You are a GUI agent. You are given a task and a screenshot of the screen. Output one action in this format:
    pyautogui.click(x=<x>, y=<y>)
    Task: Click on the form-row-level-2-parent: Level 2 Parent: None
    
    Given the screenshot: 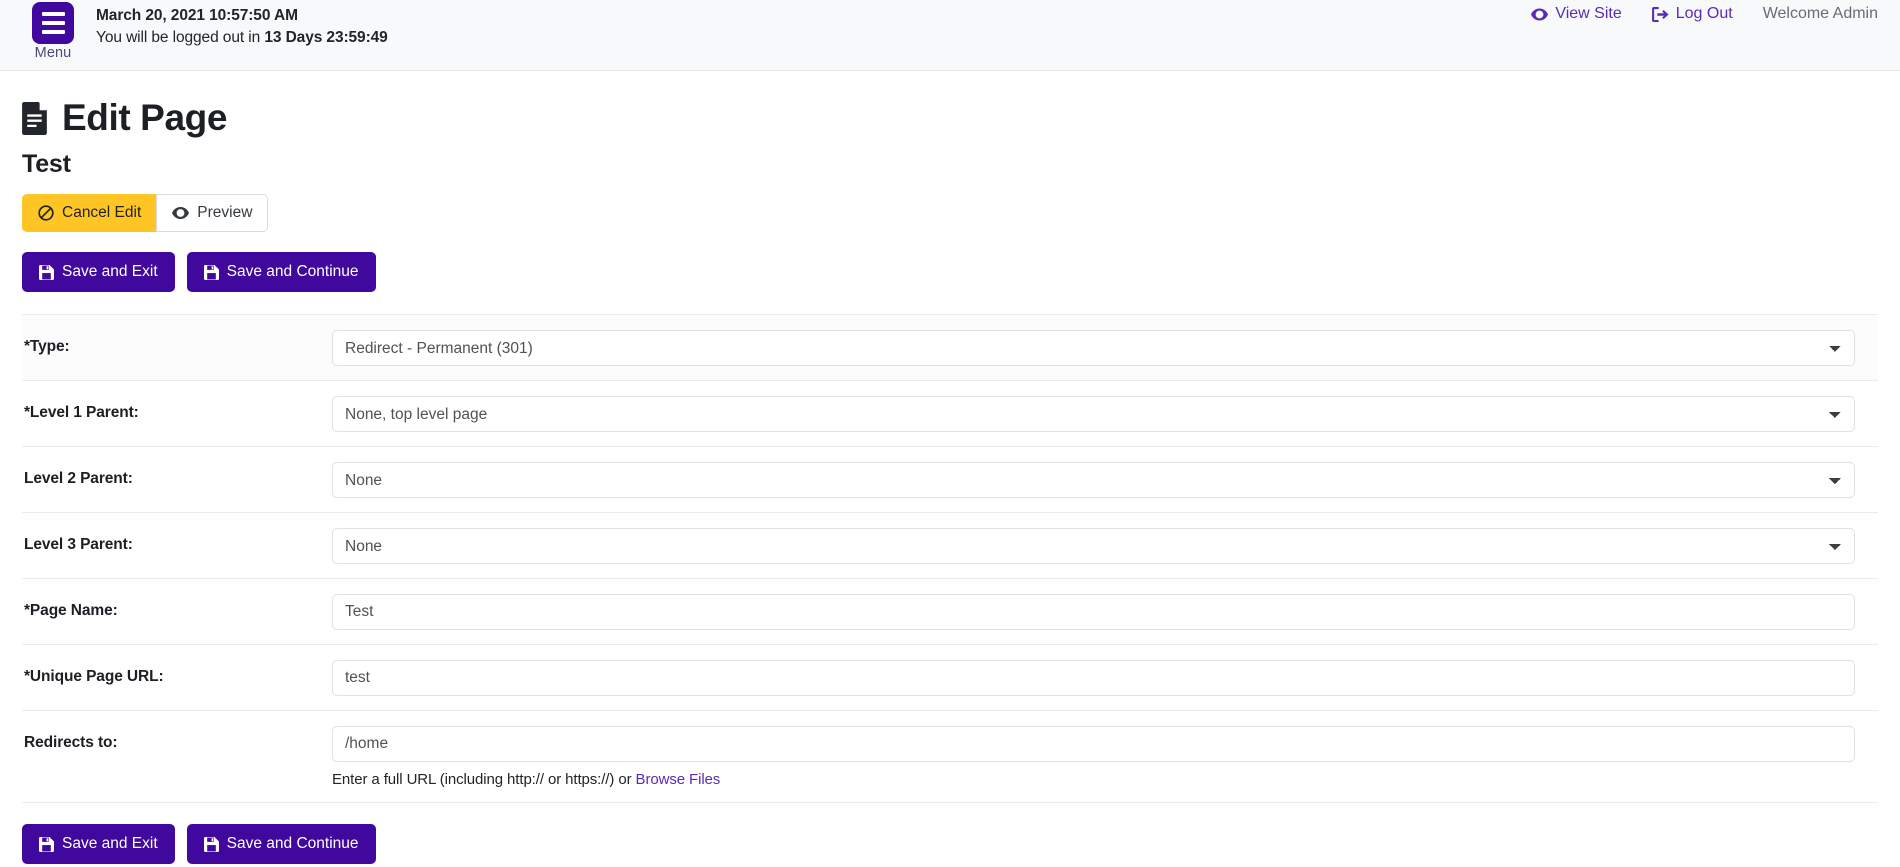 What is the action you would take?
    pyautogui.click(x=950, y=480)
    